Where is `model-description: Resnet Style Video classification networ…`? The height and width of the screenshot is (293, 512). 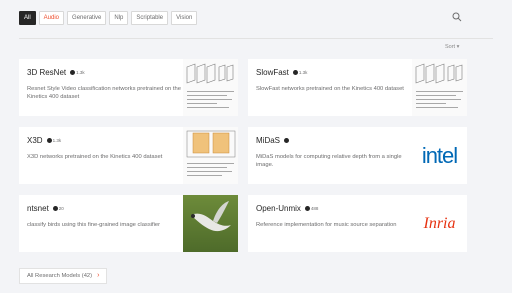
model-description: Resnet Style Video classification networ… is located at coordinates (104, 93).